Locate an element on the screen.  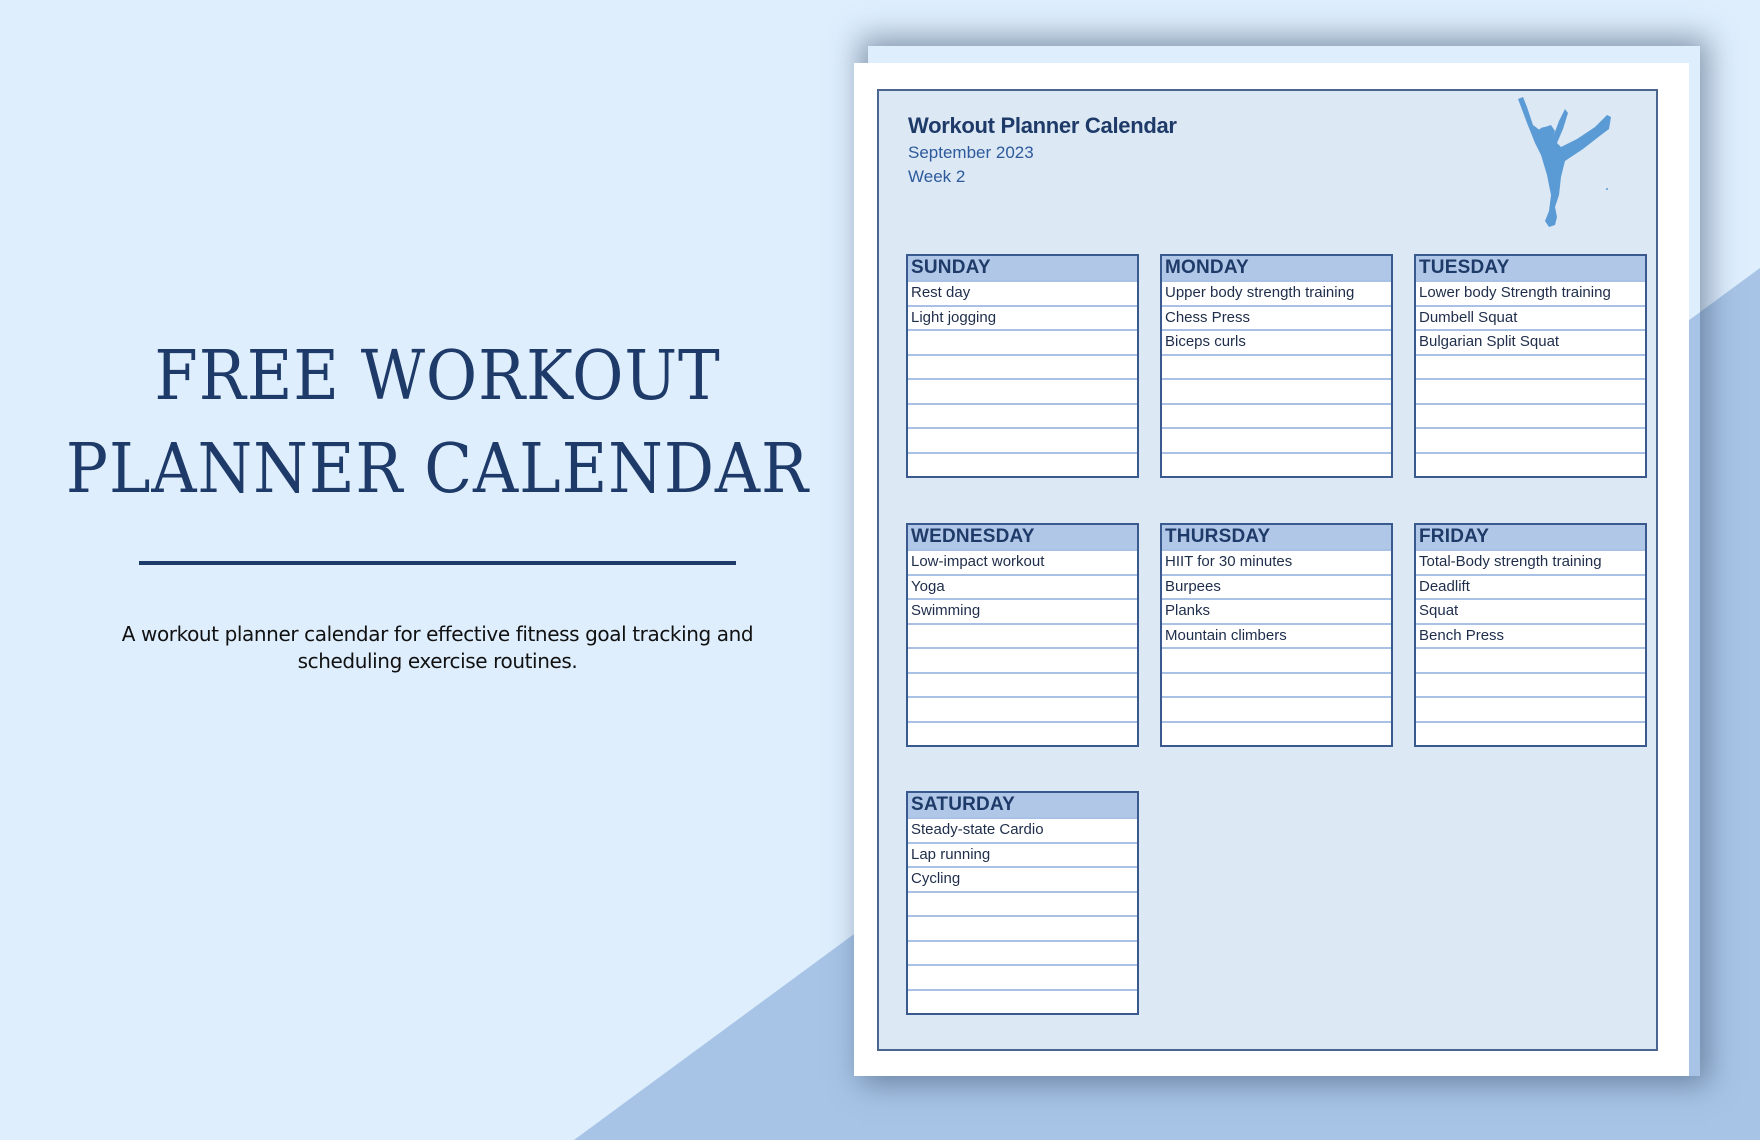
day-entry: Bench Press is located at coordinates (1530, 637).